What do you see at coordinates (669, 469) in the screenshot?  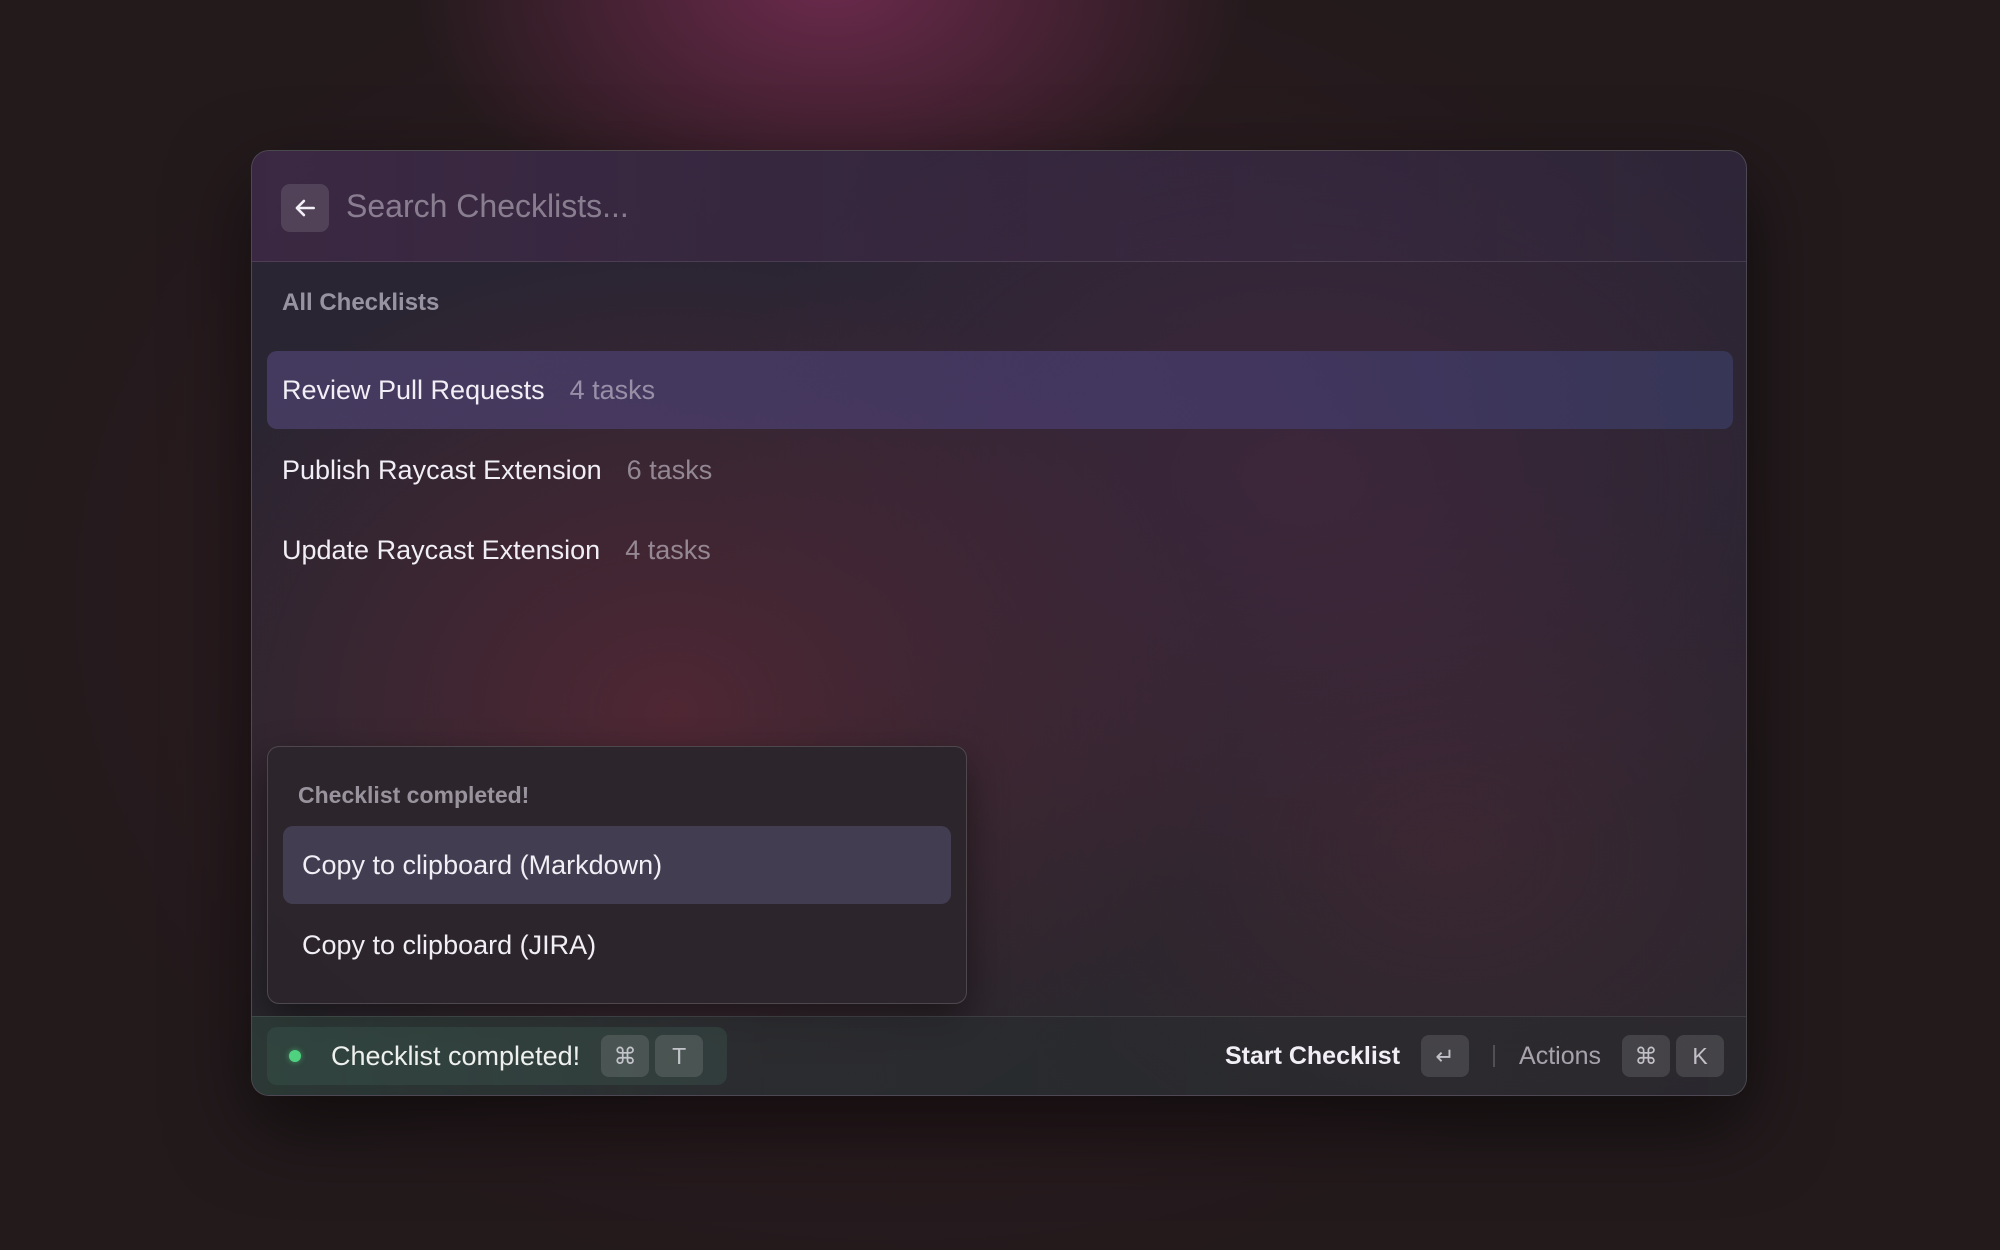 I see `list-item-subtitle: 6 tasks` at bounding box center [669, 469].